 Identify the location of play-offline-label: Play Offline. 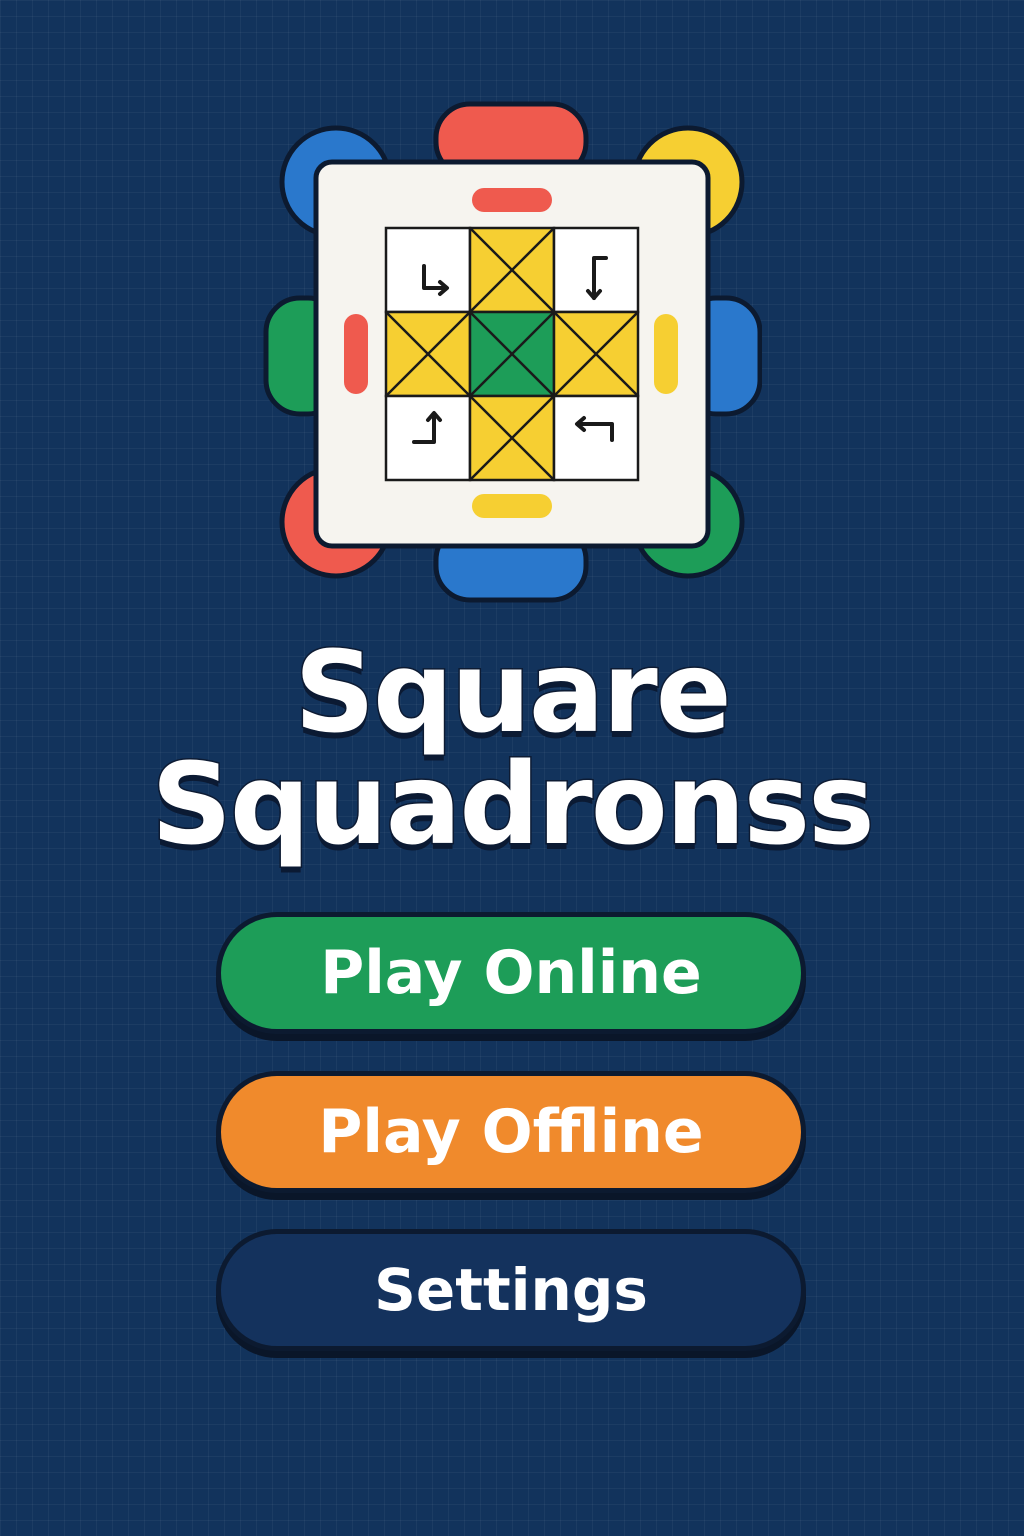
(511, 1132).